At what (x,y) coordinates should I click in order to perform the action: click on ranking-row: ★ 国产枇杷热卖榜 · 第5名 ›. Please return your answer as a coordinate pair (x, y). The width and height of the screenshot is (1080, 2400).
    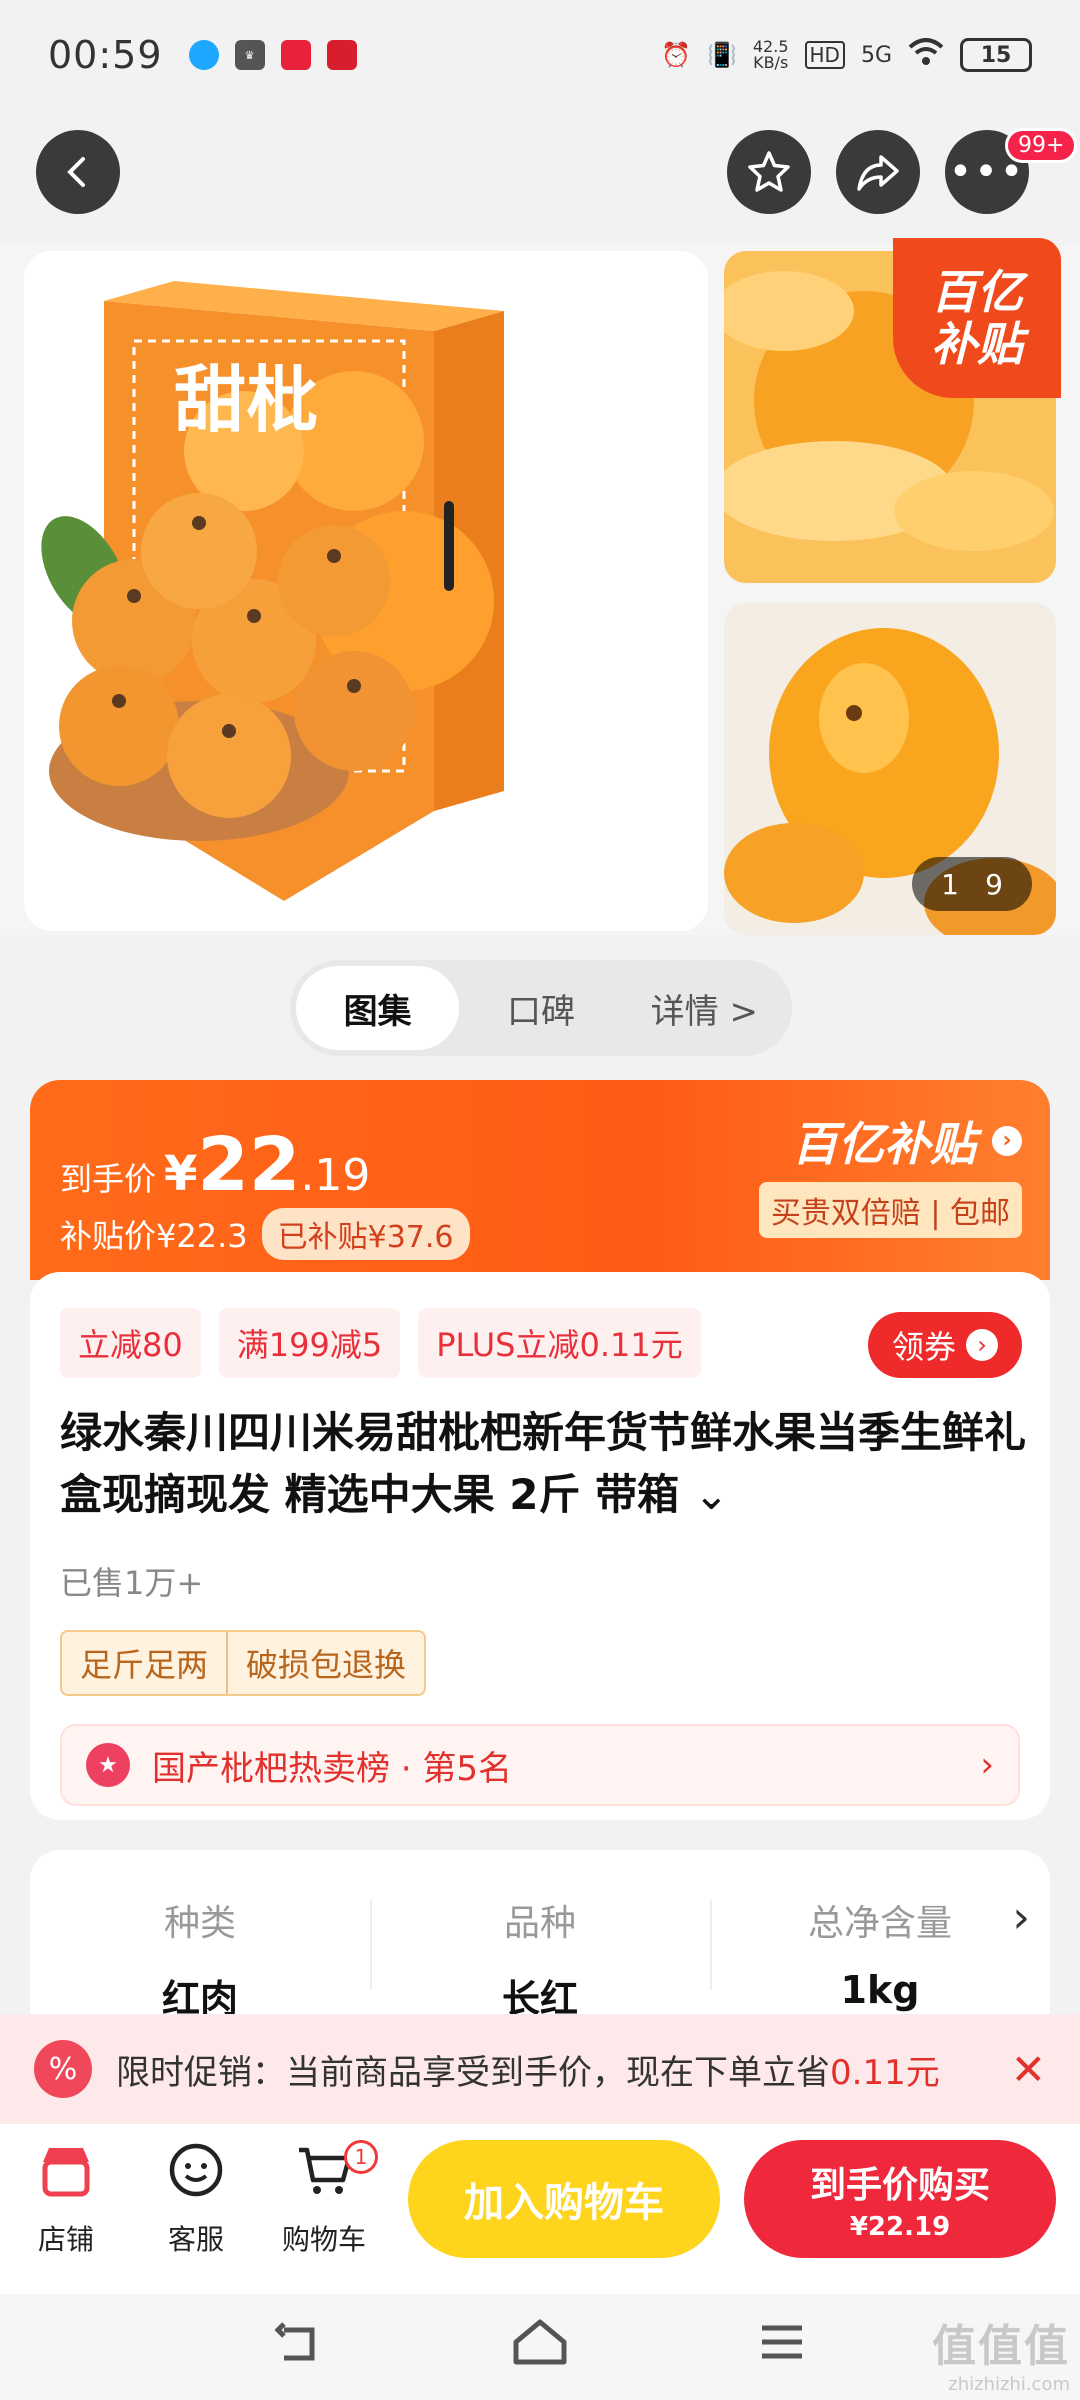
    Looking at the image, I should click on (540, 1765).